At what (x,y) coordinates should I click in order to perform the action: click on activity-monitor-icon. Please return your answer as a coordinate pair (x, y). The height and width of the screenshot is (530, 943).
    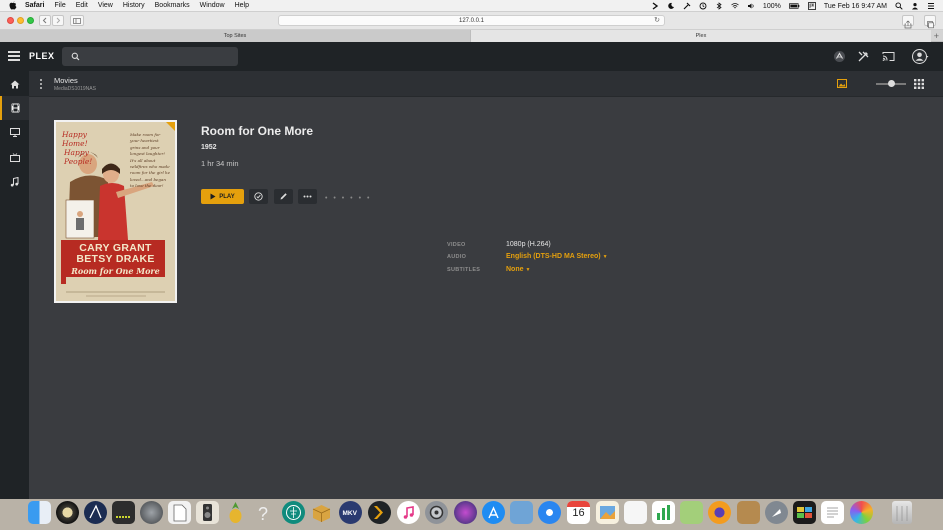
    Looking at the image, I should click on (804, 512).